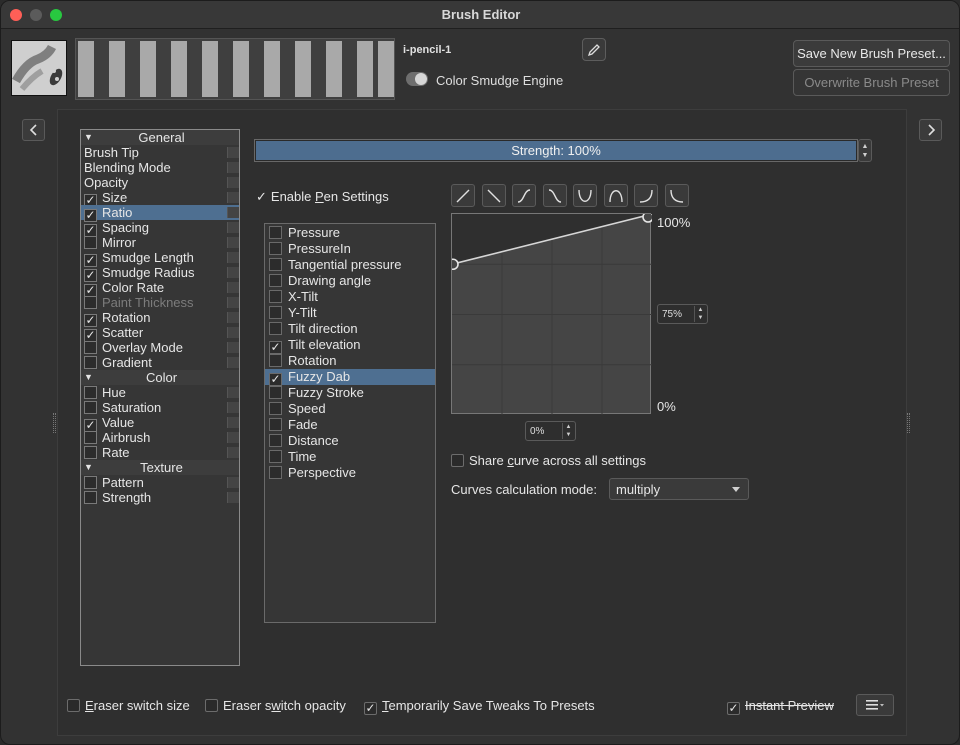  I want to click on sensor-item: Drawing angle, so click(350, 281).